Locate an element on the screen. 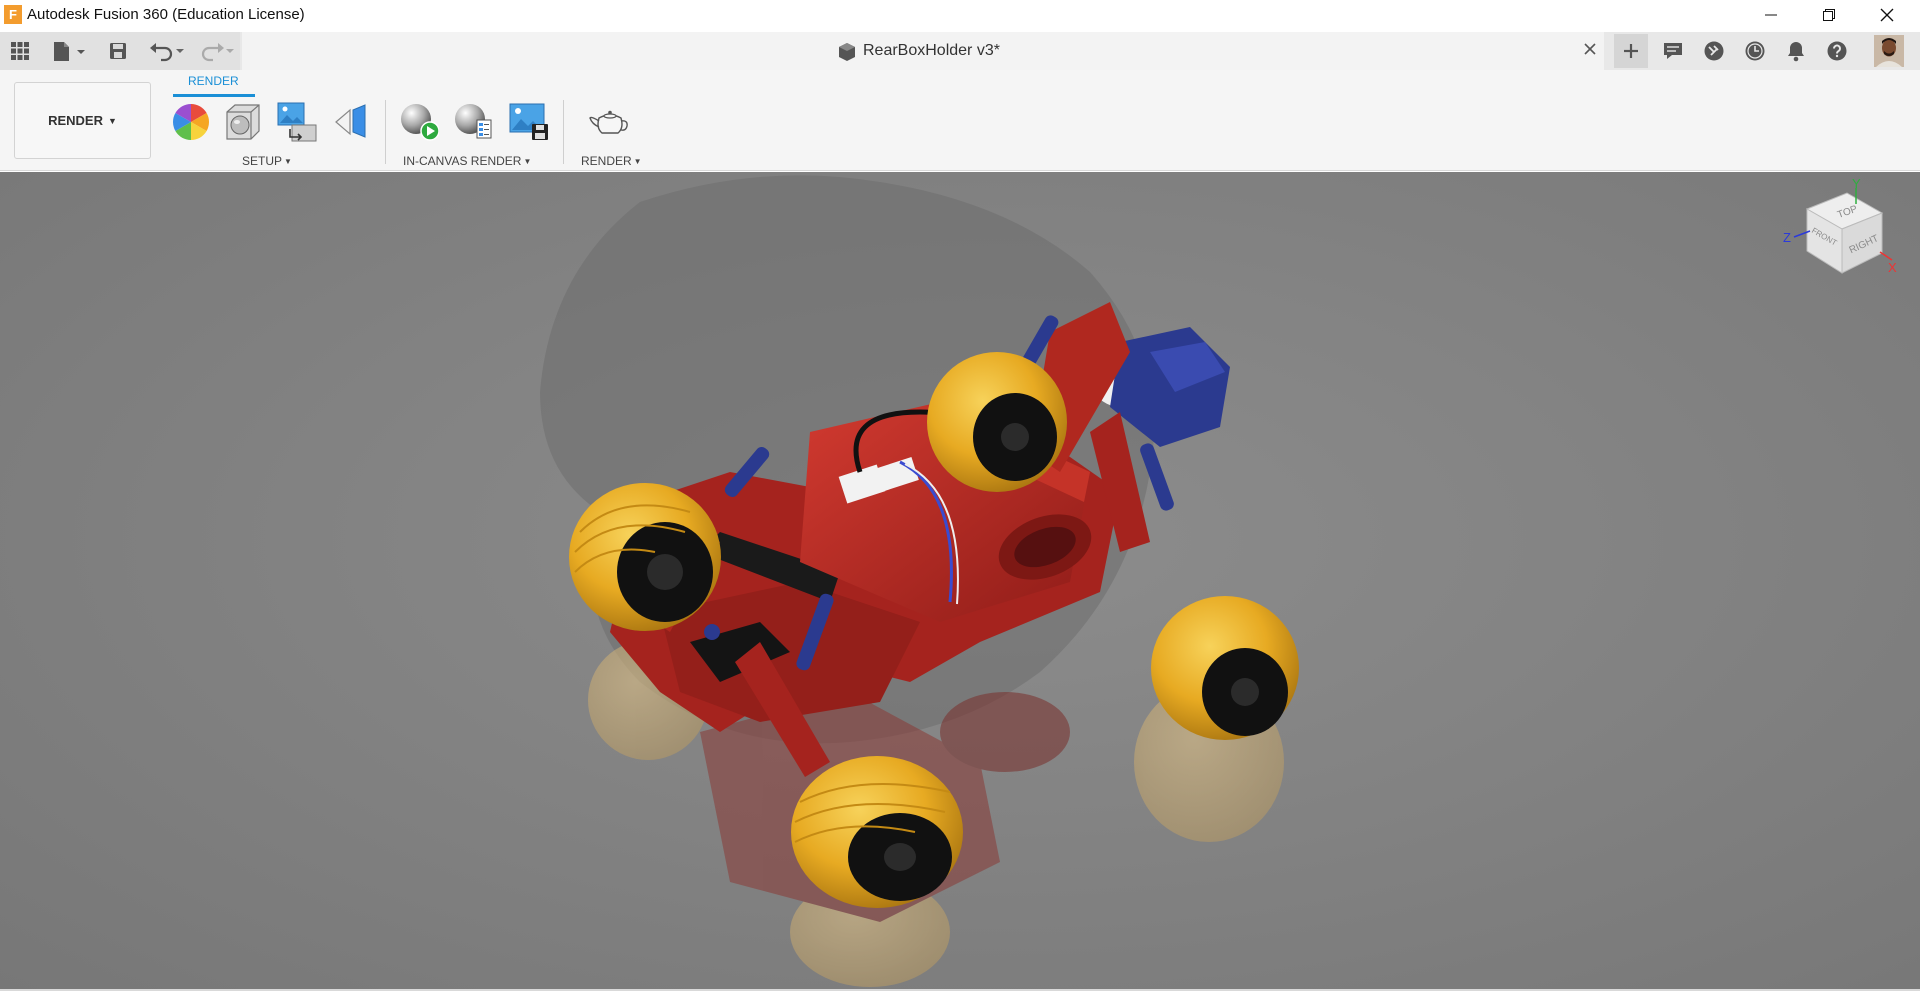 This screenshot has height=991, width=1920. view-cube: TOP RIGHT FRONT Y Z X is located at coordinates (1842, 236).